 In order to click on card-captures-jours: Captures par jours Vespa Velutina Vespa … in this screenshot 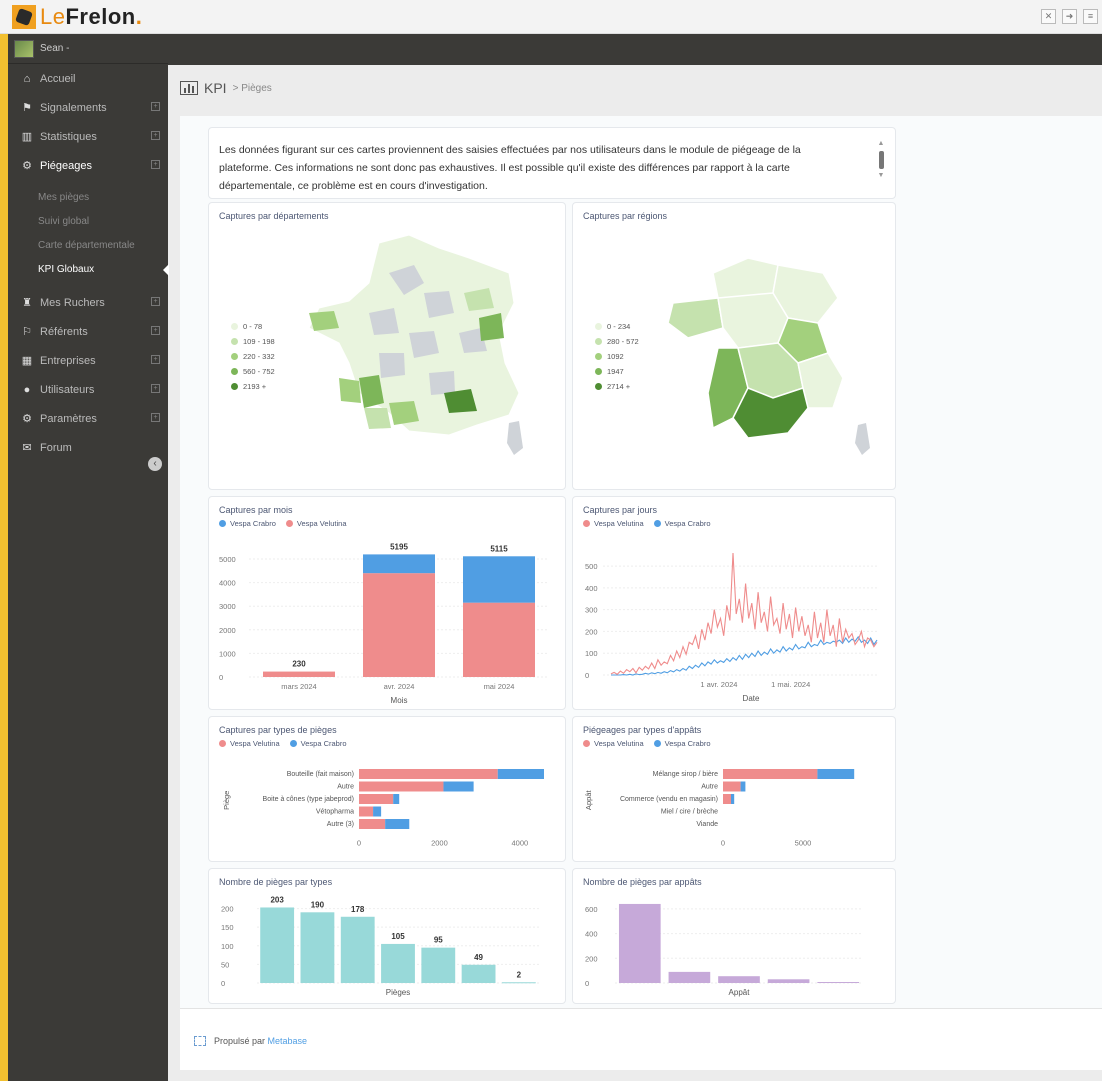, I will do `click(734, 603)`.